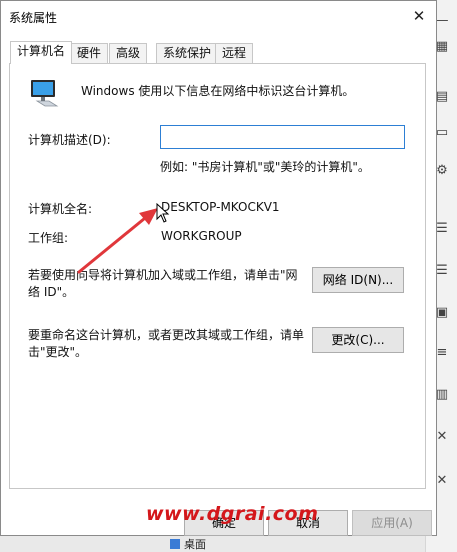 This screenshot has width=457, height=552. I want to click on background-taskbar: 桌面, so click(212, 543).